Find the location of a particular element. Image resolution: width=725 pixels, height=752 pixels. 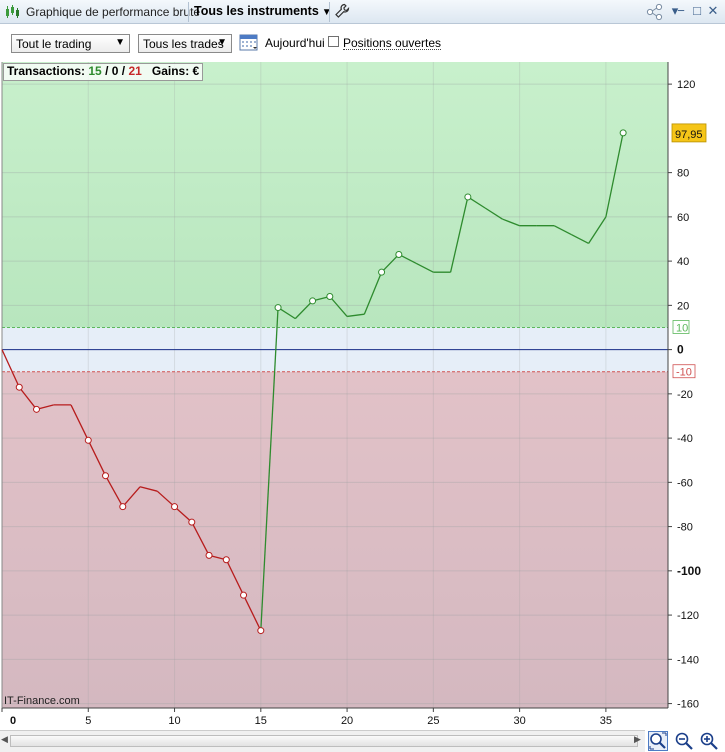

y-tick-label: 120 is located at coordinates (686, 85).